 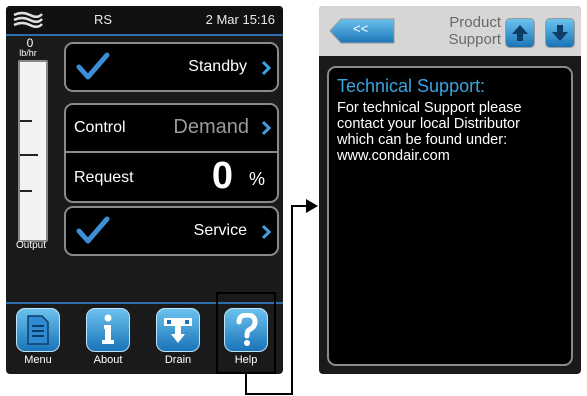 I want to click on info-icon, so click(x=108, y=329).